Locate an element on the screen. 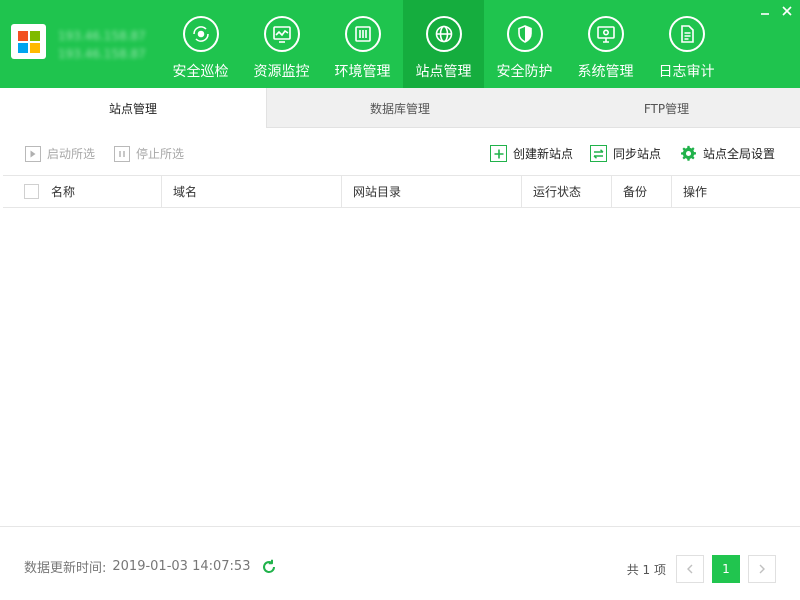 This screenshot has height=600, width=800. nav-item-system-management: 系统管理 is located at coordinates (605, 44).